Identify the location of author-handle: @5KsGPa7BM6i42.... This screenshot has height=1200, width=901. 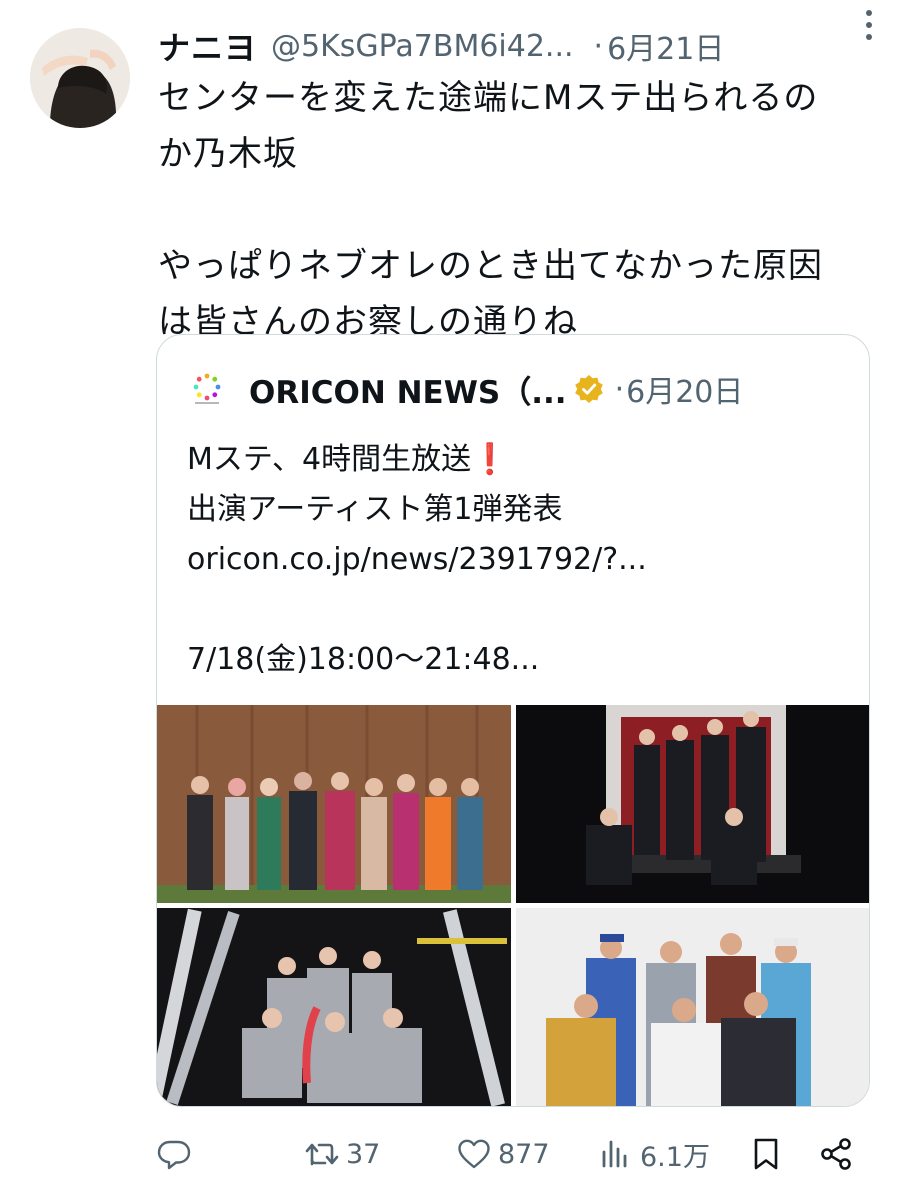
(422, 46).